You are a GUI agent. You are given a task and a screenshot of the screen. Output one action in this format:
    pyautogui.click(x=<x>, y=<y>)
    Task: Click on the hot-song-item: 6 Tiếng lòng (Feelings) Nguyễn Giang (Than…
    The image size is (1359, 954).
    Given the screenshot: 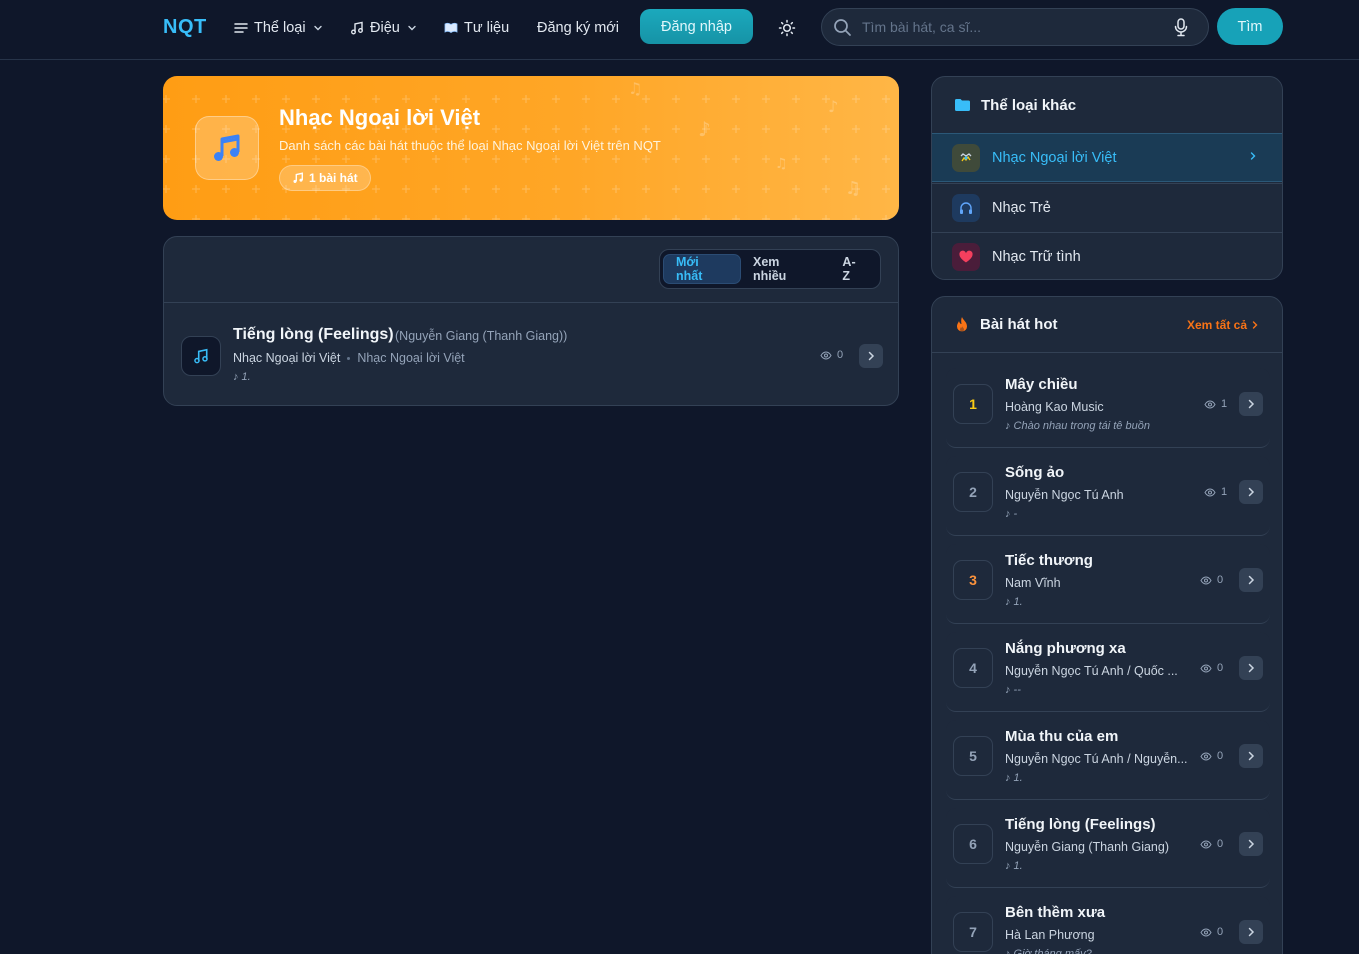 What is the action you would take?
    pyautogui.click(x=1108, y=848)
    